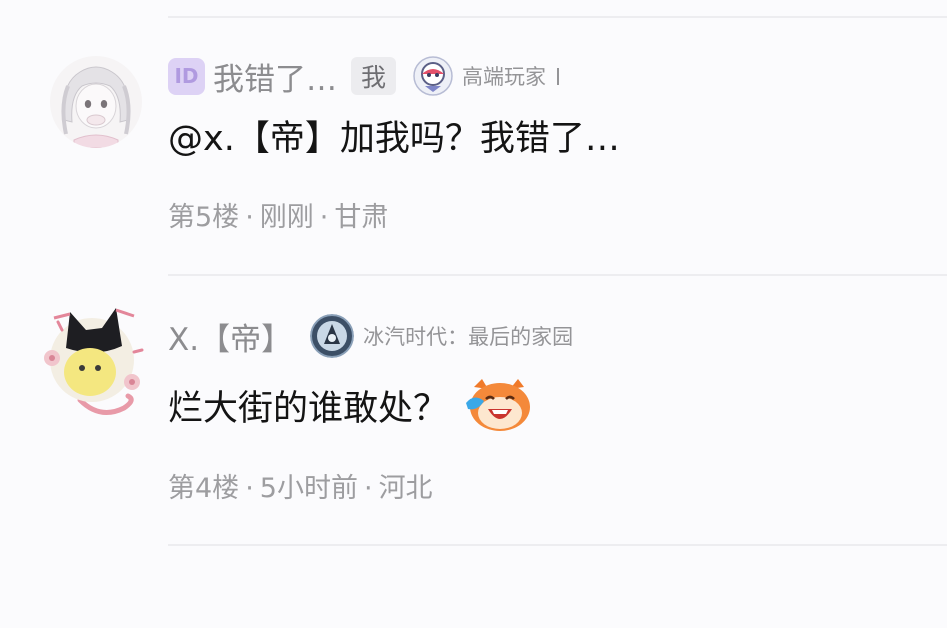 The image size is (947, 628). I want to click on forum-name: 冰汽时代：最后的家园, so click(468, 336).